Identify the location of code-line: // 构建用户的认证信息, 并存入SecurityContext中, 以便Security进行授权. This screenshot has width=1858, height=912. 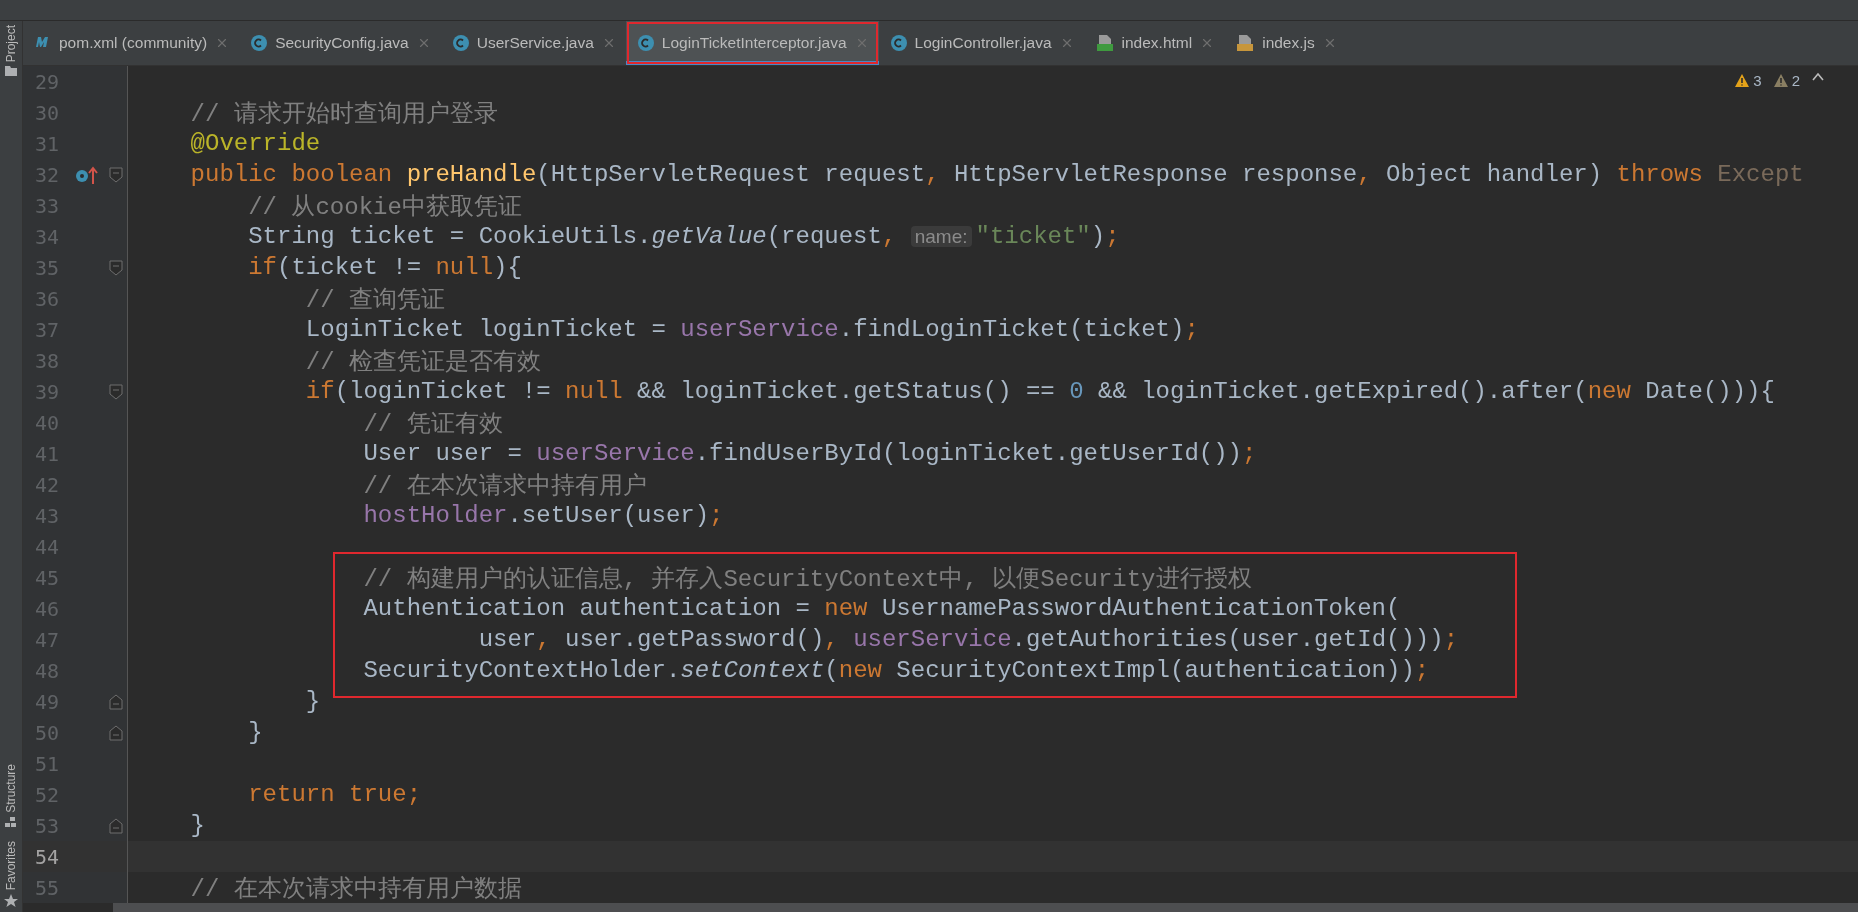
(807, 579).